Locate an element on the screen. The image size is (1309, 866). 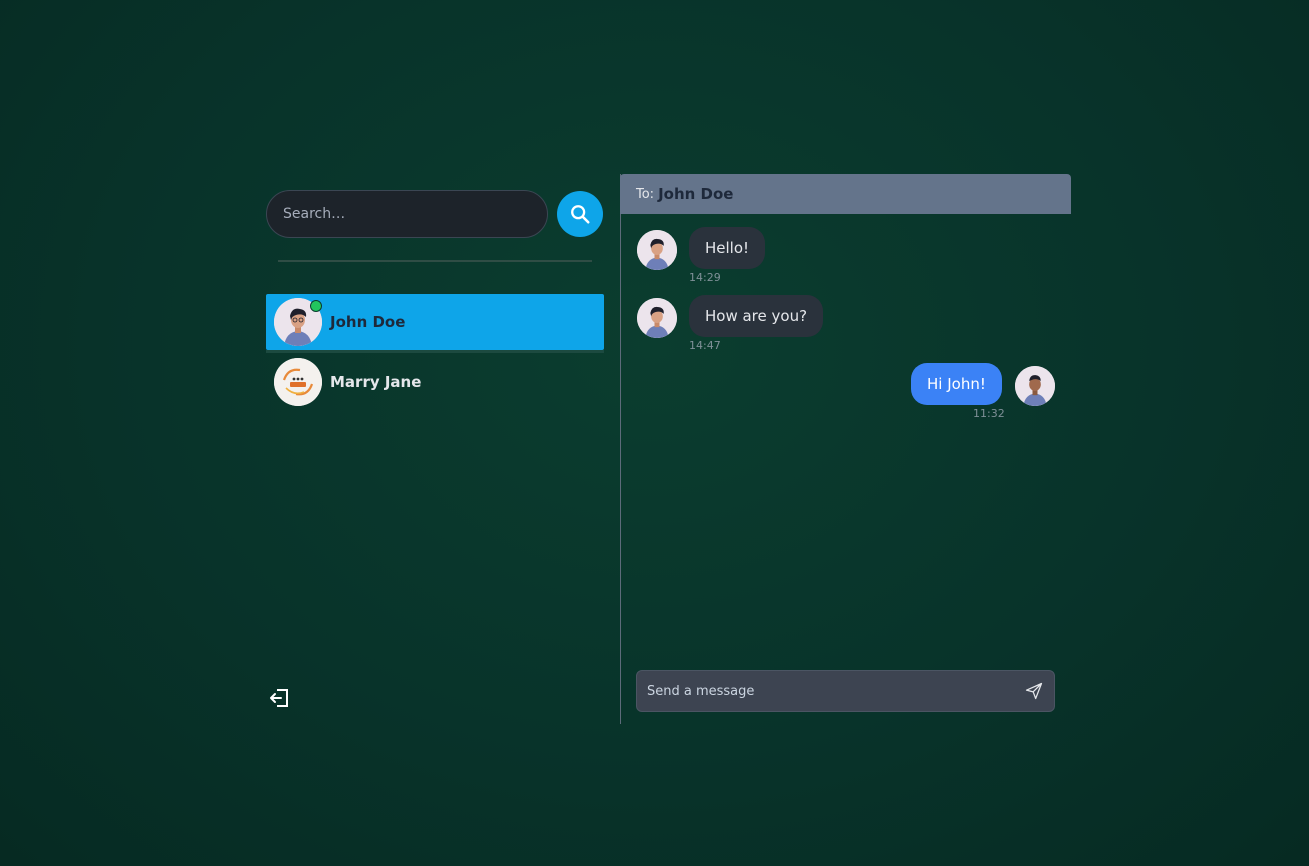
search-button is located at coordinates (580, 214).